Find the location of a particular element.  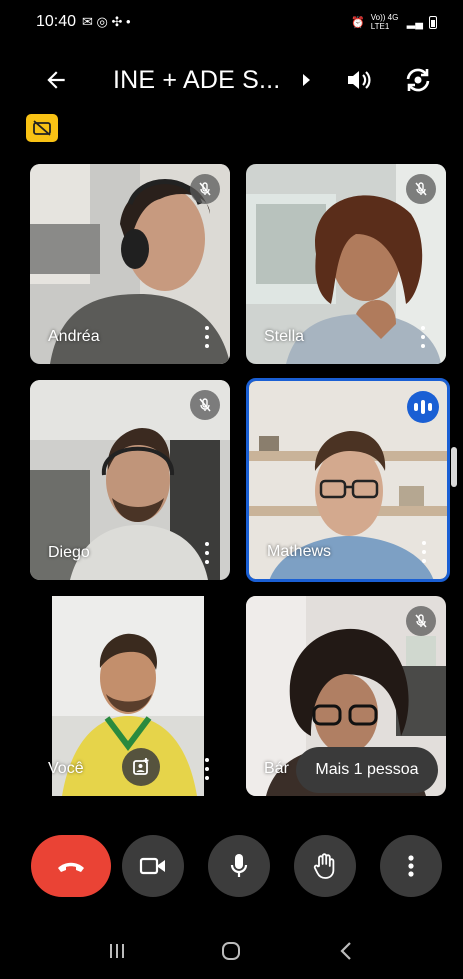

switch-camera-icon is located at coordinates (418, 80).